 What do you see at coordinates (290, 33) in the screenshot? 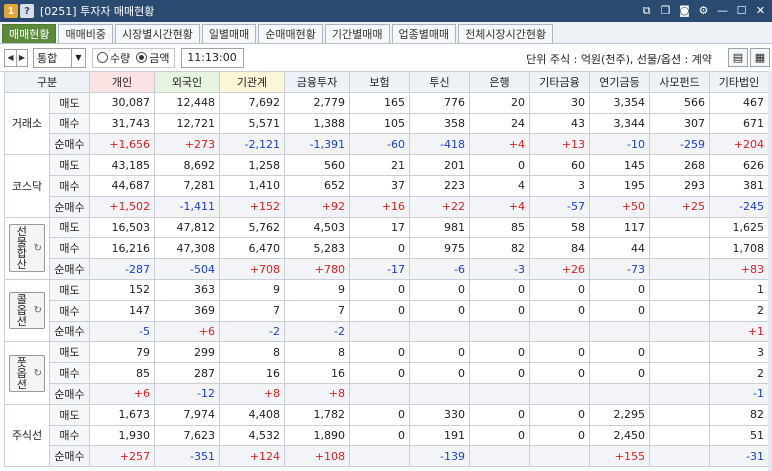
I see `tab-net-trading: 순매매현황` at bounding box center [290, 33].